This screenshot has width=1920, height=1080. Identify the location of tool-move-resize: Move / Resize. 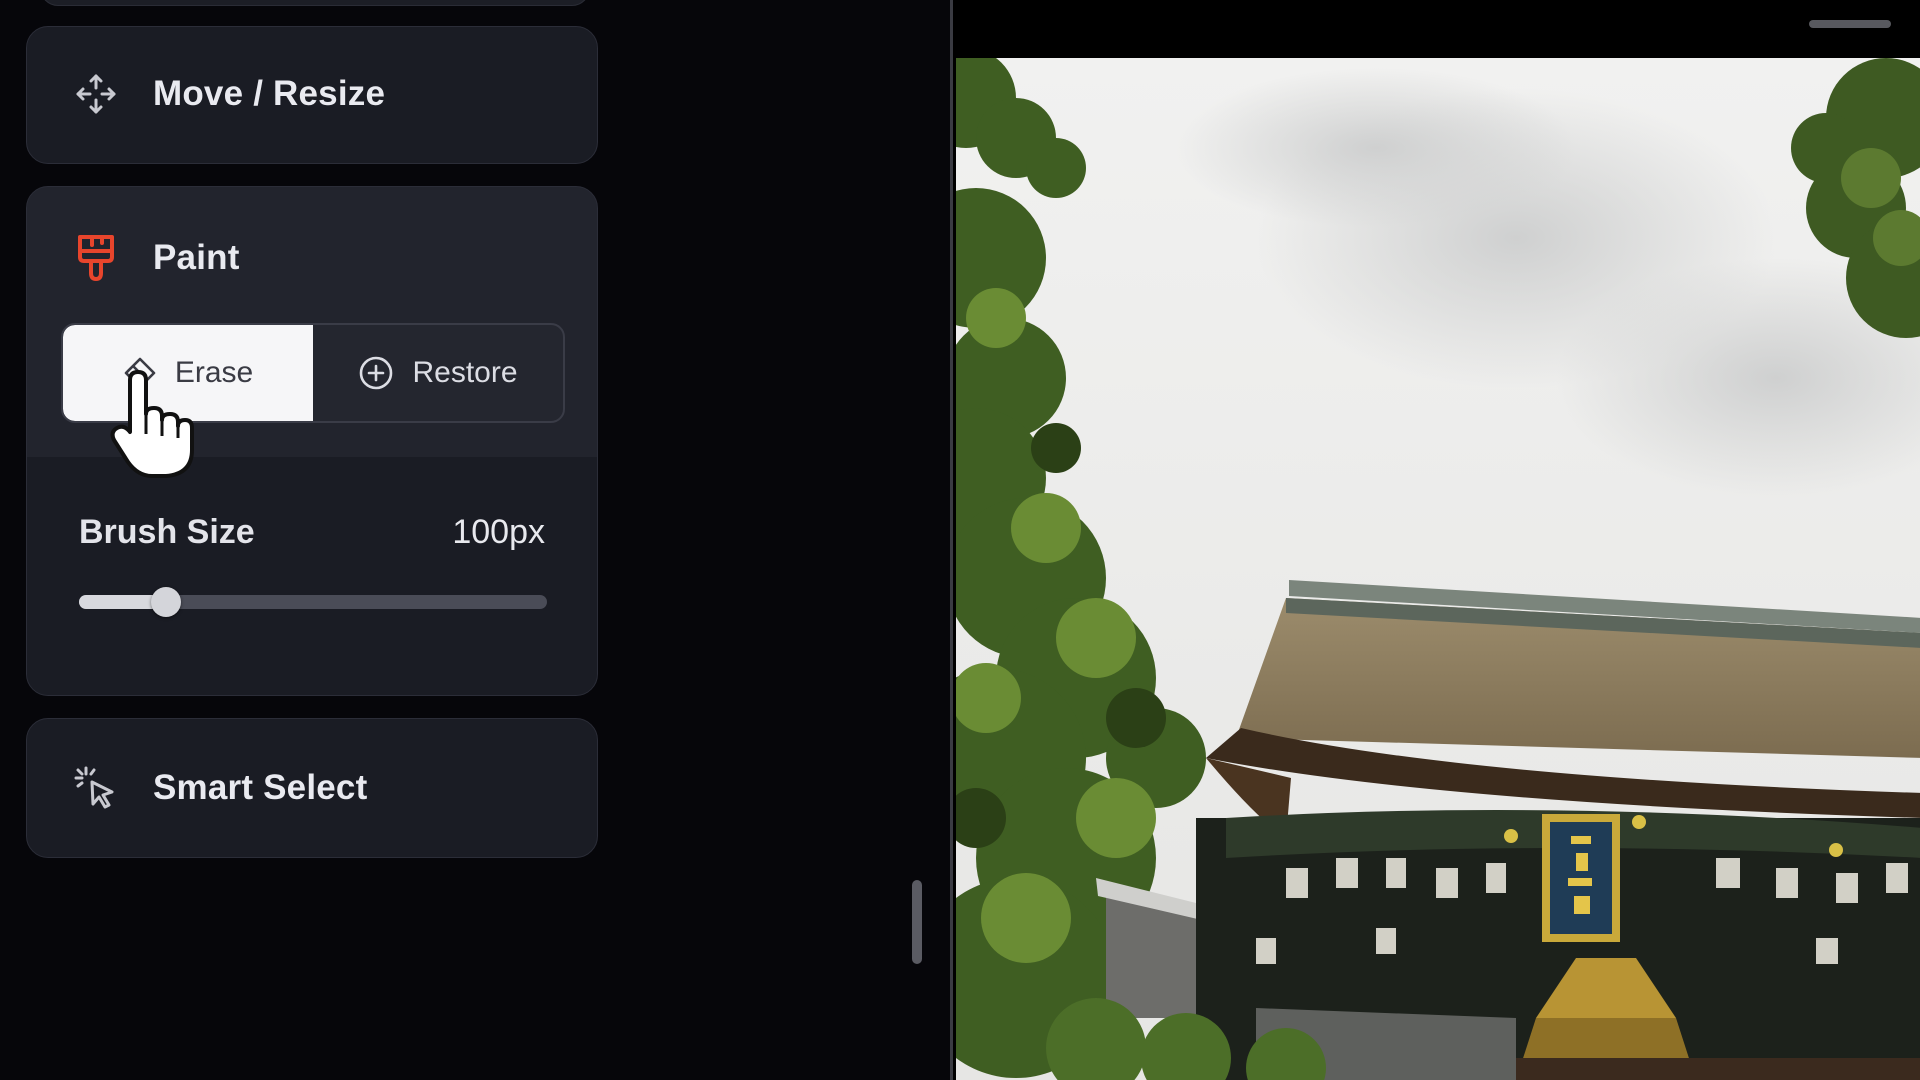
(312, 95).